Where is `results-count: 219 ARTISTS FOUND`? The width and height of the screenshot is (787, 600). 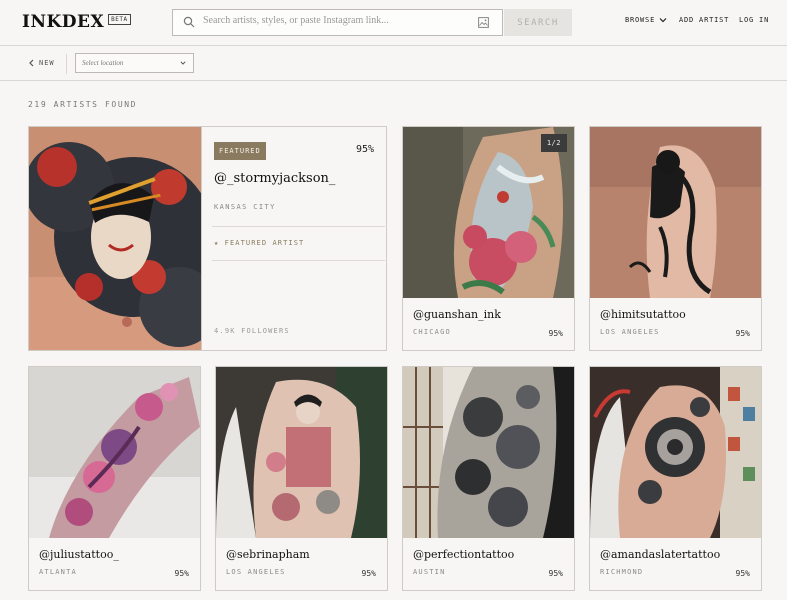
results-count: 219 ARTISTS FOUND is located at coordinates (83, 104).